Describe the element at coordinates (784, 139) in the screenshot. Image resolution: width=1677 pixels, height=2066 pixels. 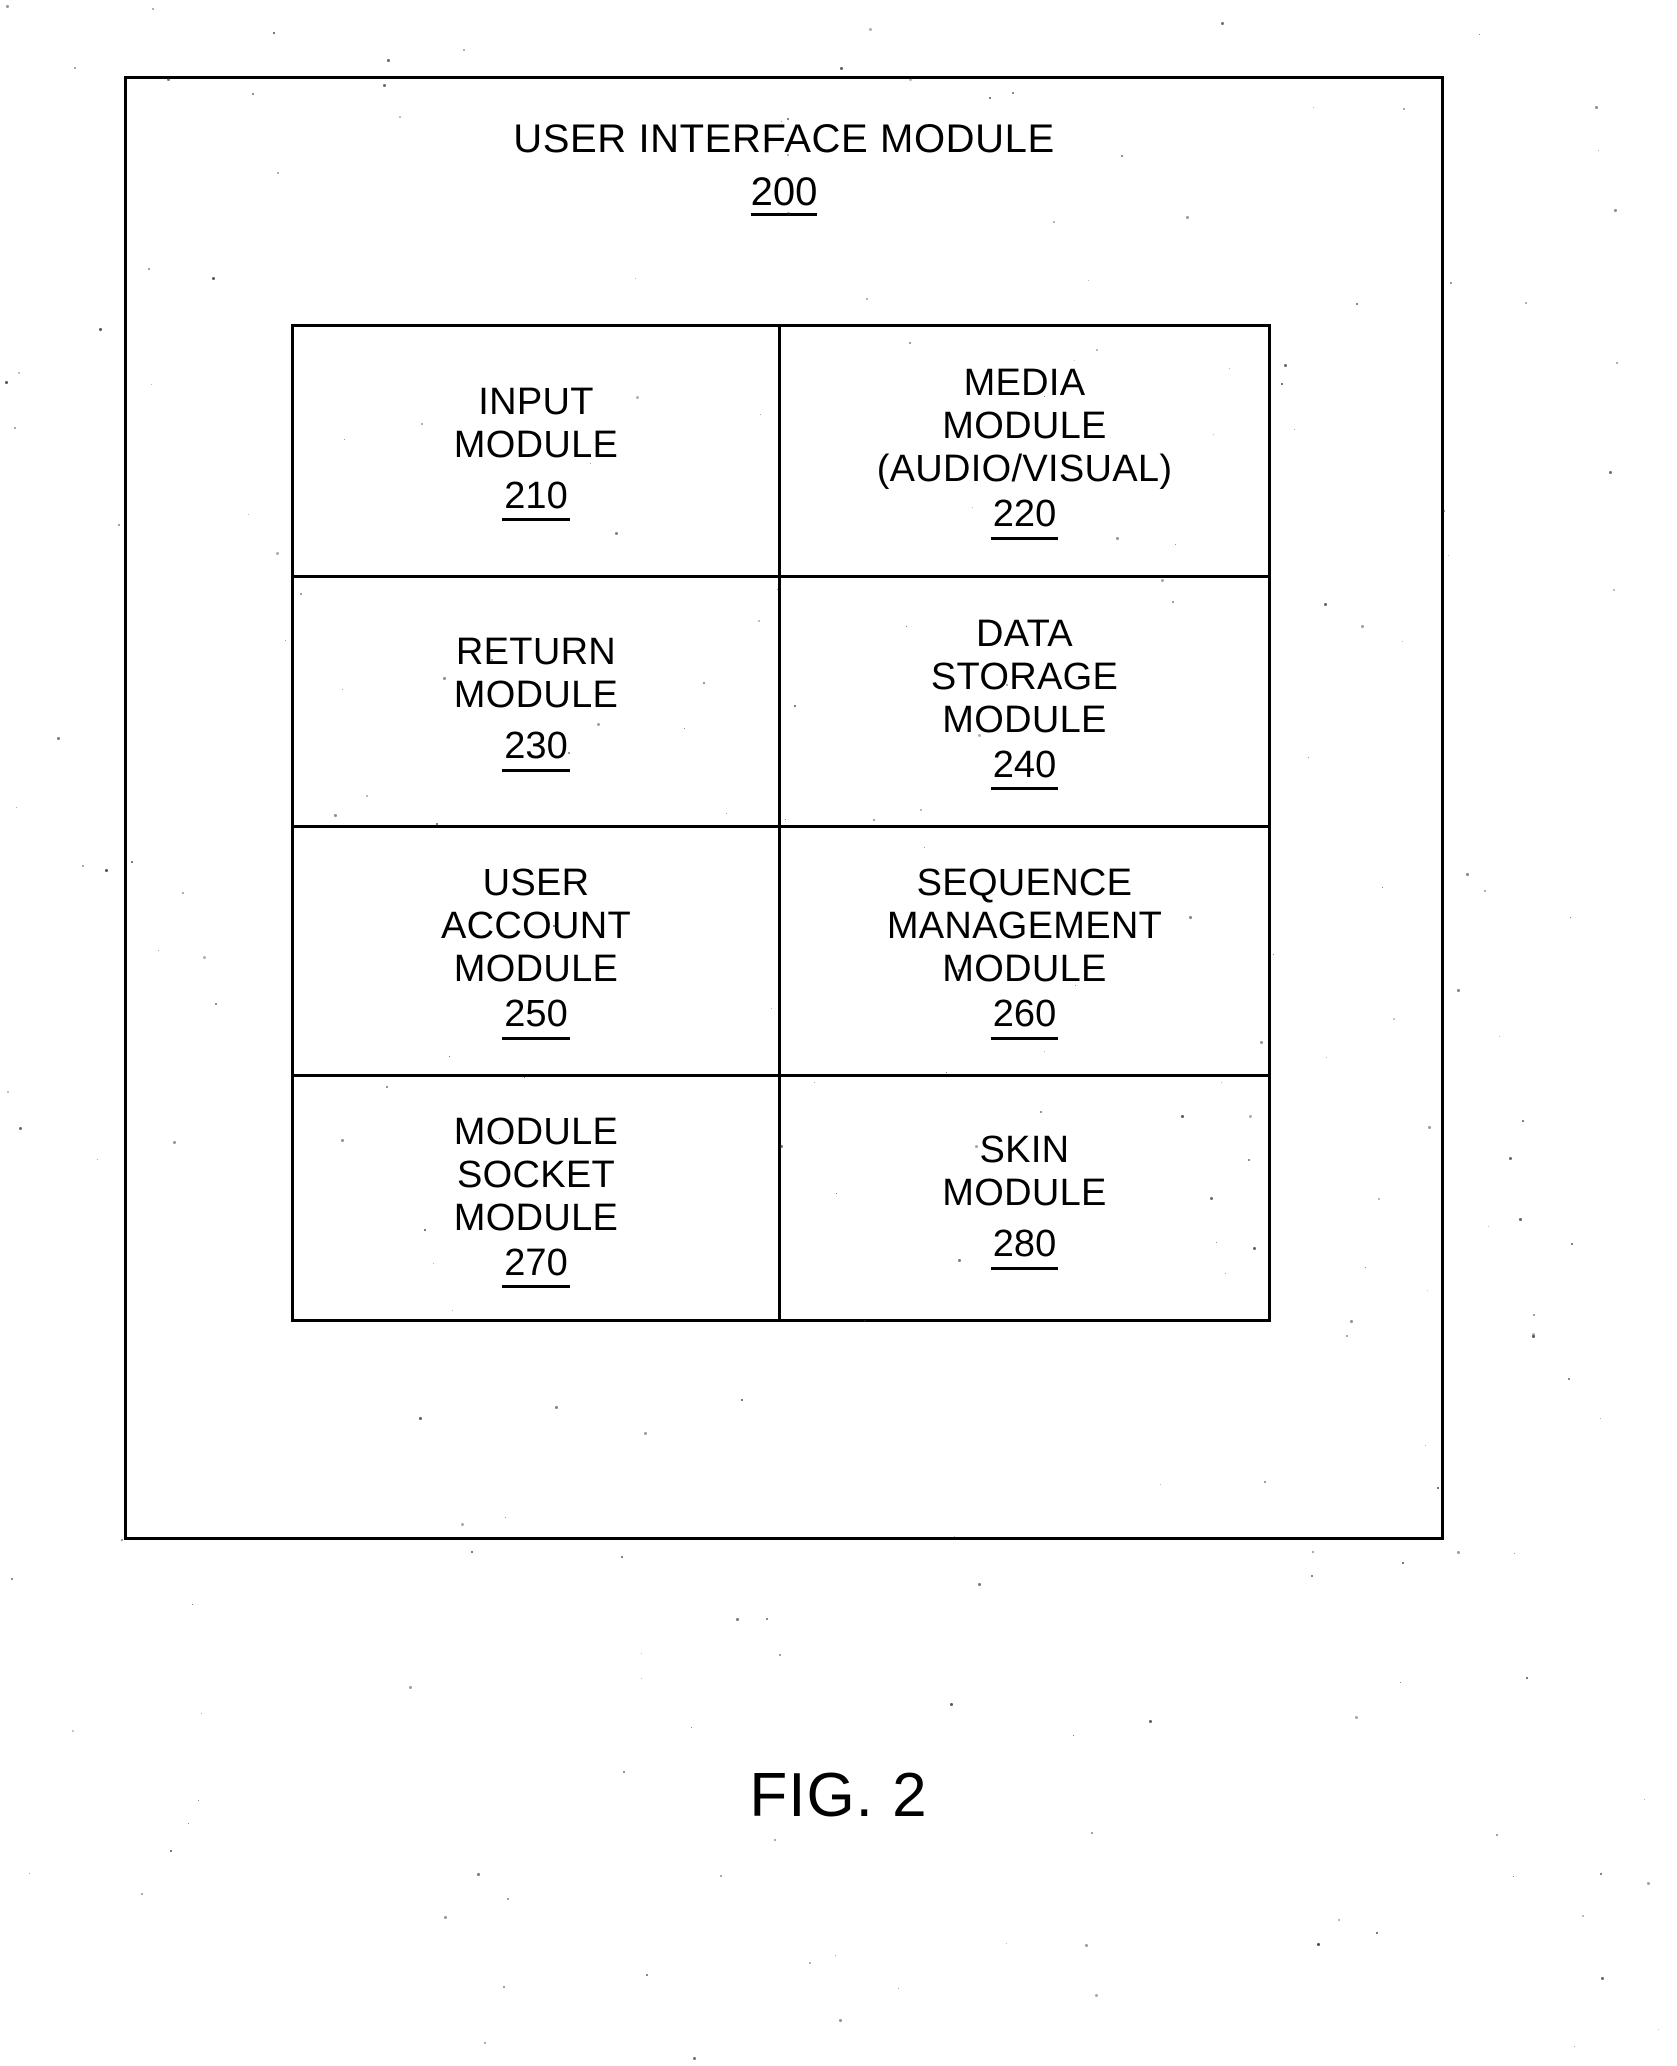
I see `page-title: USER INTERFACE MODULE` at that location.